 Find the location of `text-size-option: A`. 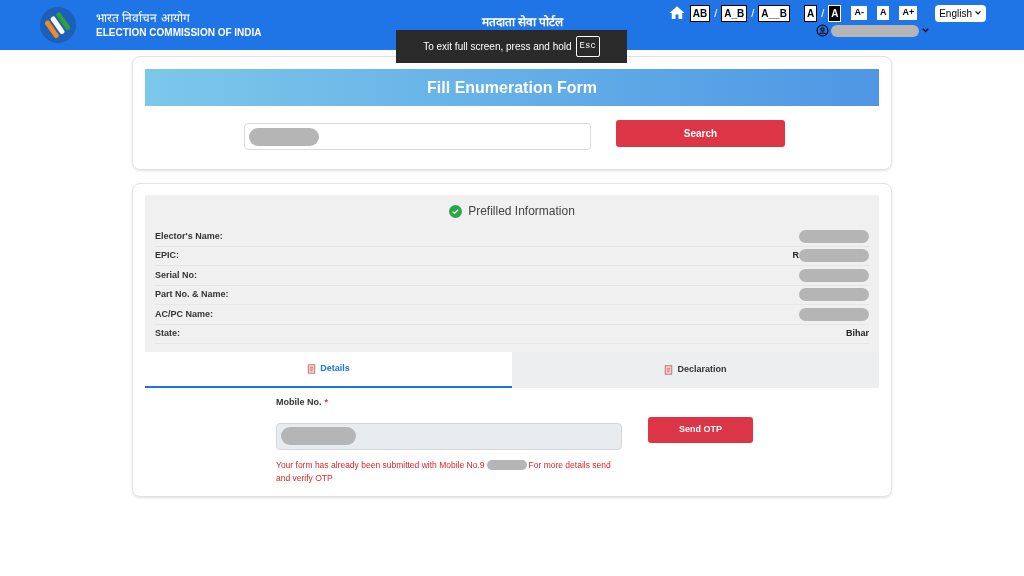

text-size-option: A is located at coordinates (883, 13).